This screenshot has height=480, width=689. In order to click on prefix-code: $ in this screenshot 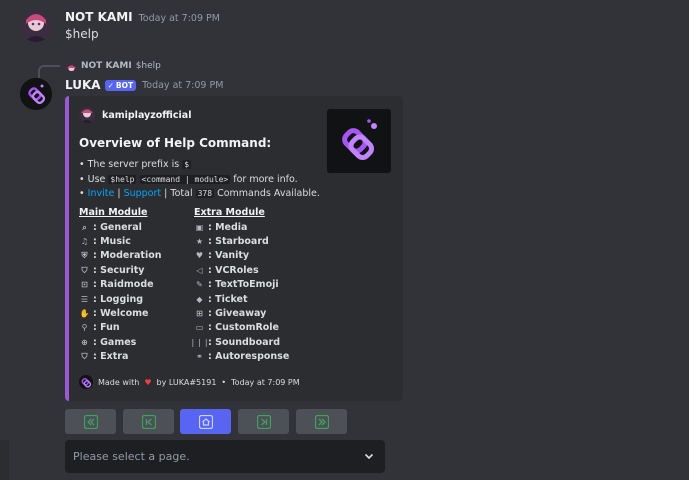, I will do `click(187, 164)`.